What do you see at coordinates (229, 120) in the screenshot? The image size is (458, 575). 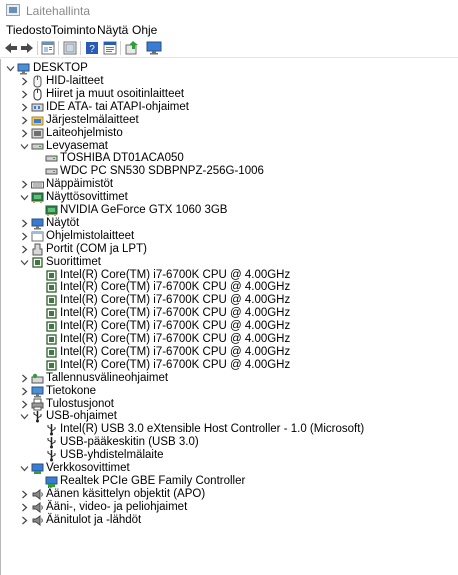 I see `tree-category: Järjestelmälaitteet` at bounding box center [229, 120].